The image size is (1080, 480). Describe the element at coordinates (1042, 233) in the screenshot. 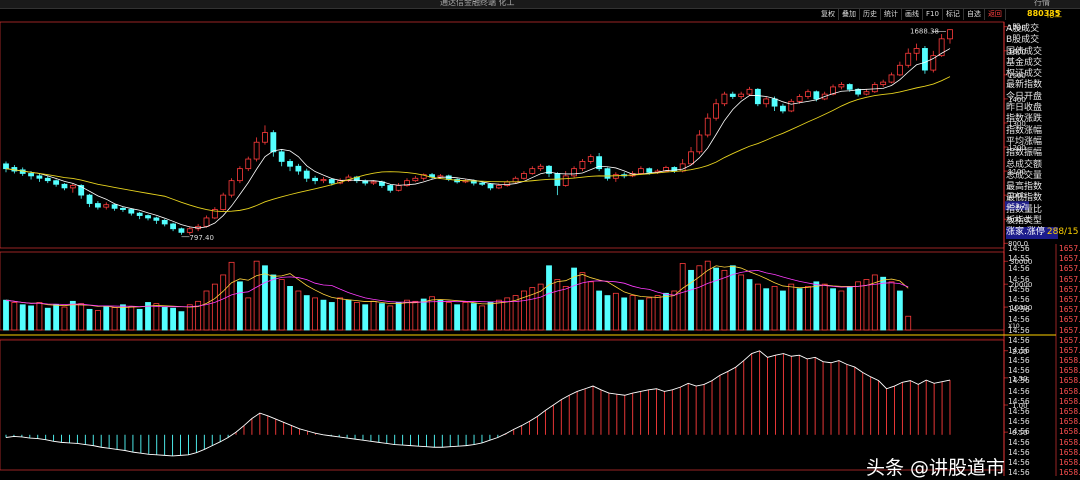

I see `side-menu-item-18: 涨家.涨停 288/15` at that location.